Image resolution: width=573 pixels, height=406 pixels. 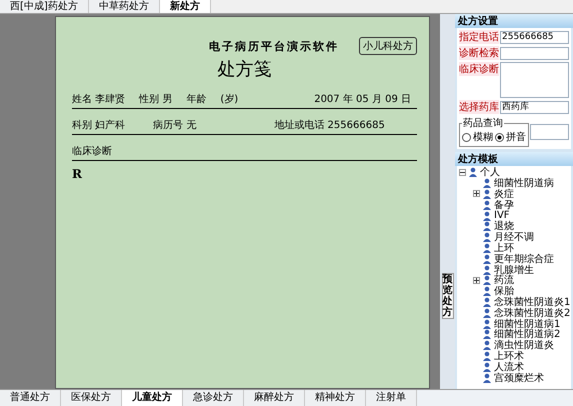 I want to click on field-label: 指定电话, so click(x=479, y=37).